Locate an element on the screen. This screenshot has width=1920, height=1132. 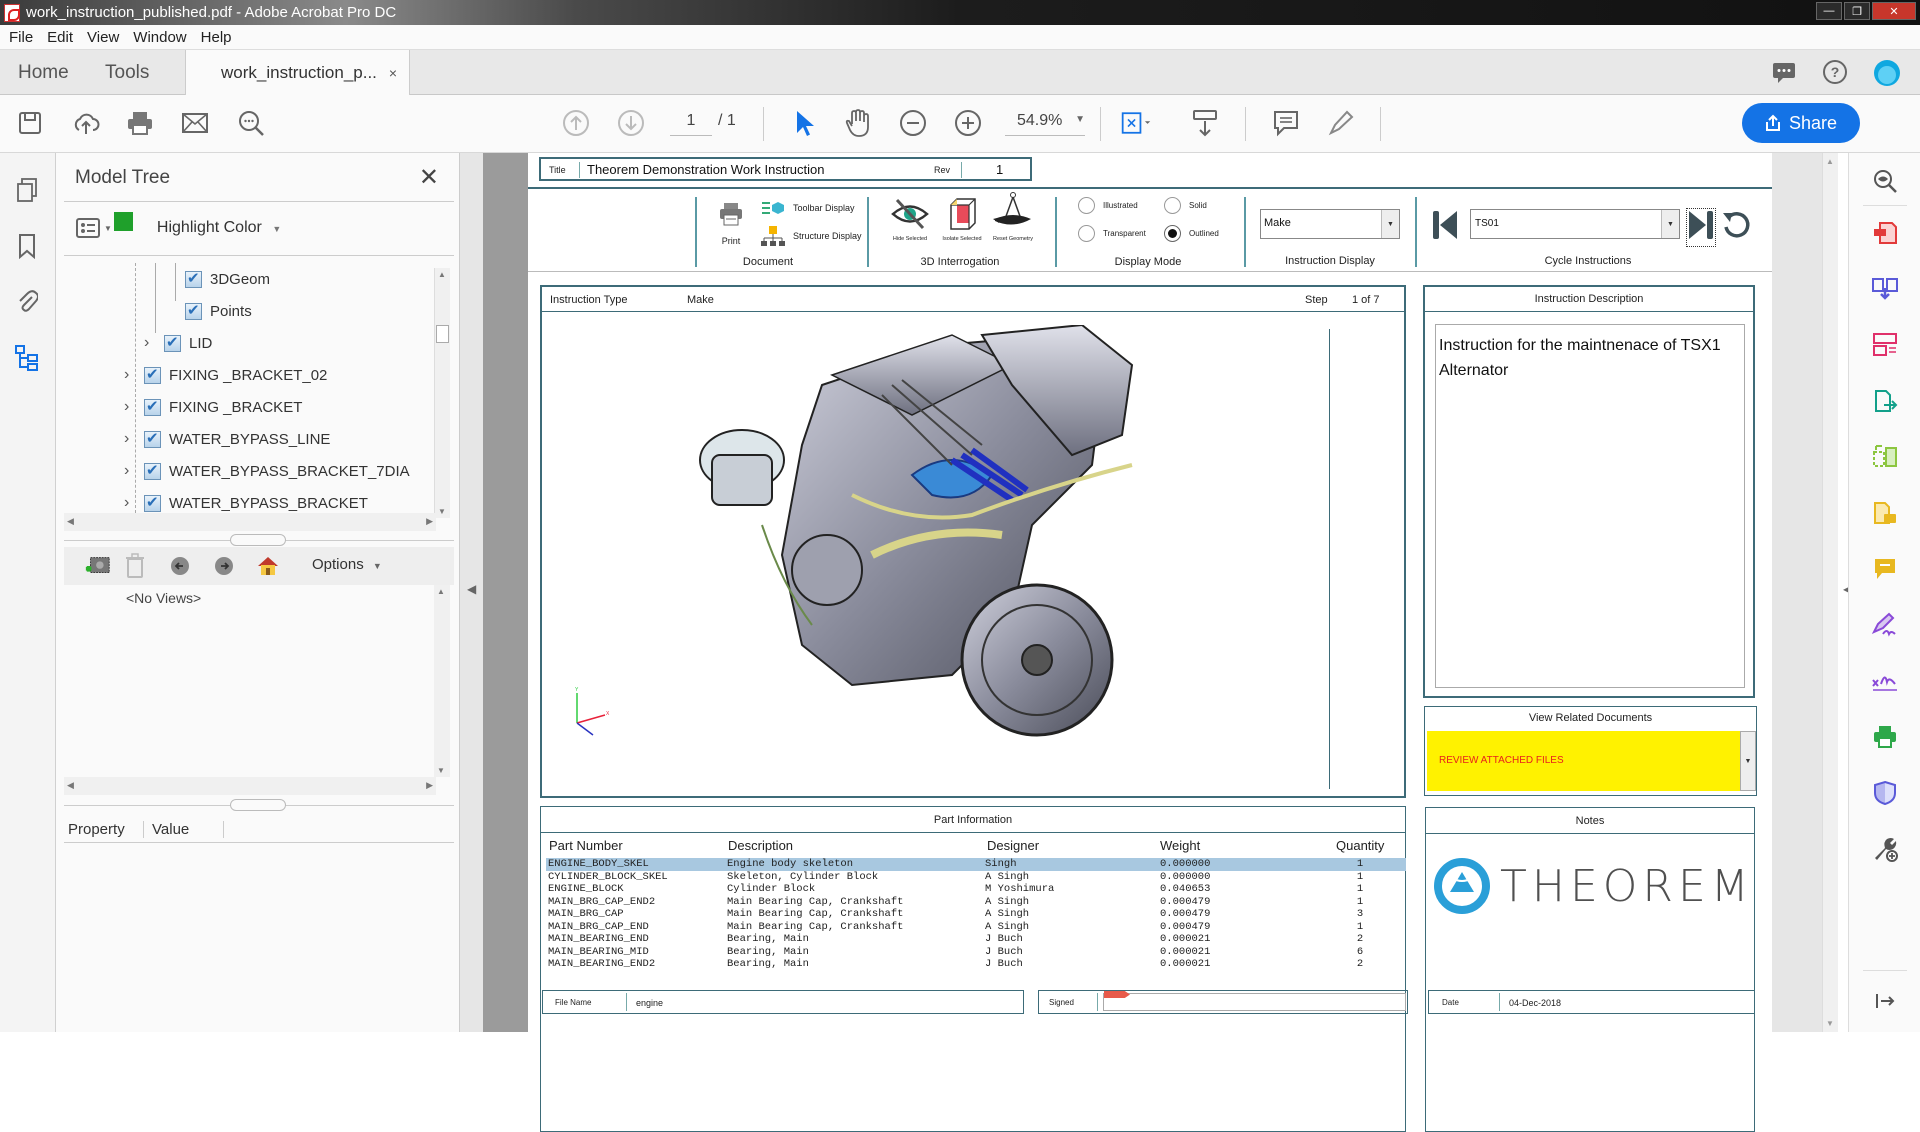
menu-window: Window is located at coordinates (159, 37).